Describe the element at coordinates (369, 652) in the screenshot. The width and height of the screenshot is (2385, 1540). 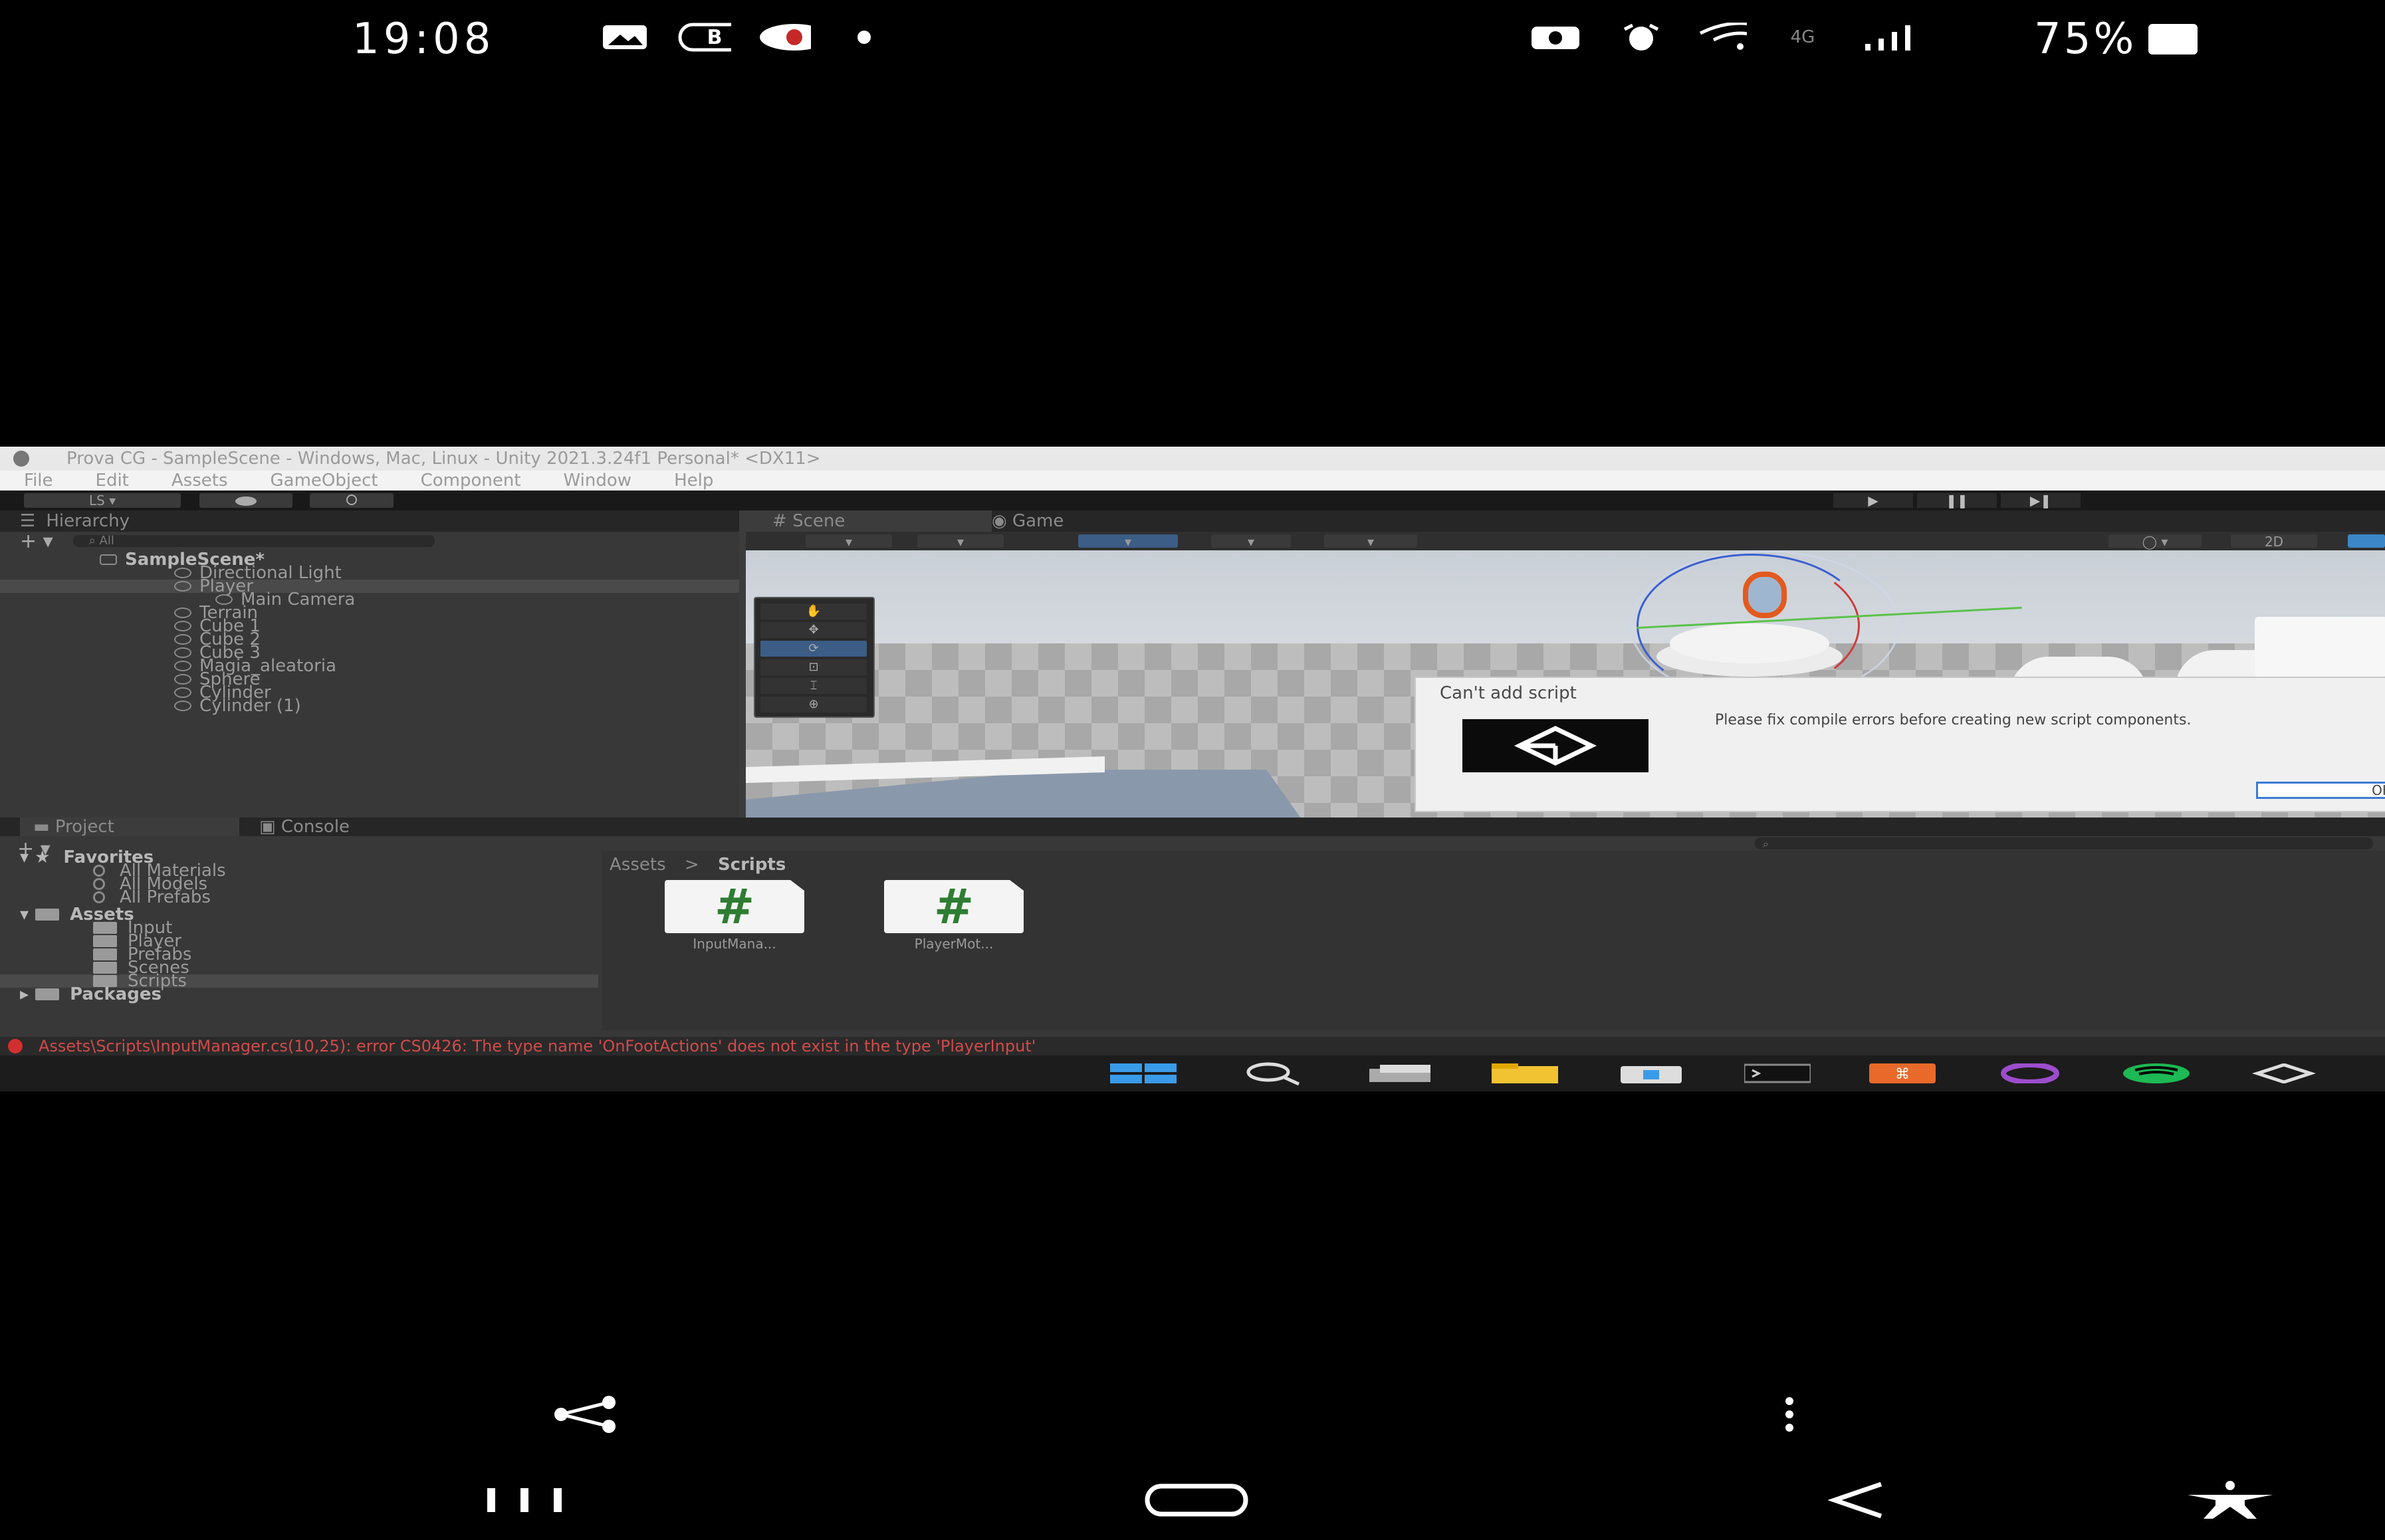
I see `tree-item-cube-3: Cube 3` at that location.